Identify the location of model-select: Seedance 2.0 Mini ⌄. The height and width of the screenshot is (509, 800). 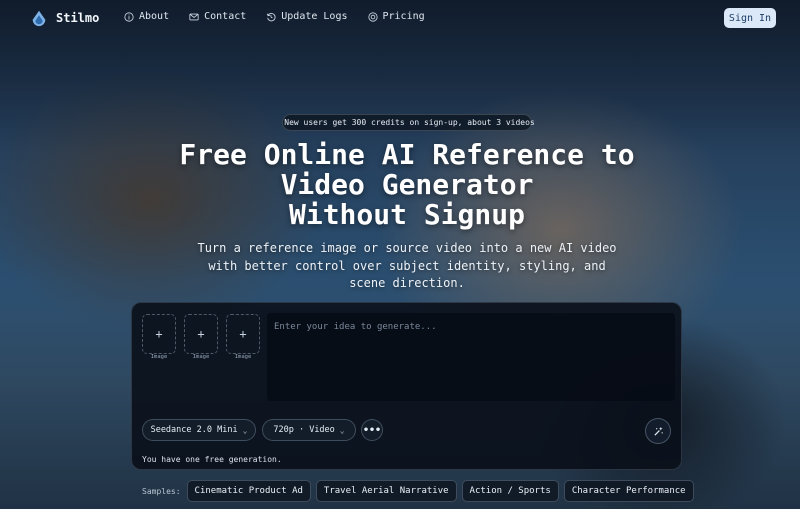
(199, 430).